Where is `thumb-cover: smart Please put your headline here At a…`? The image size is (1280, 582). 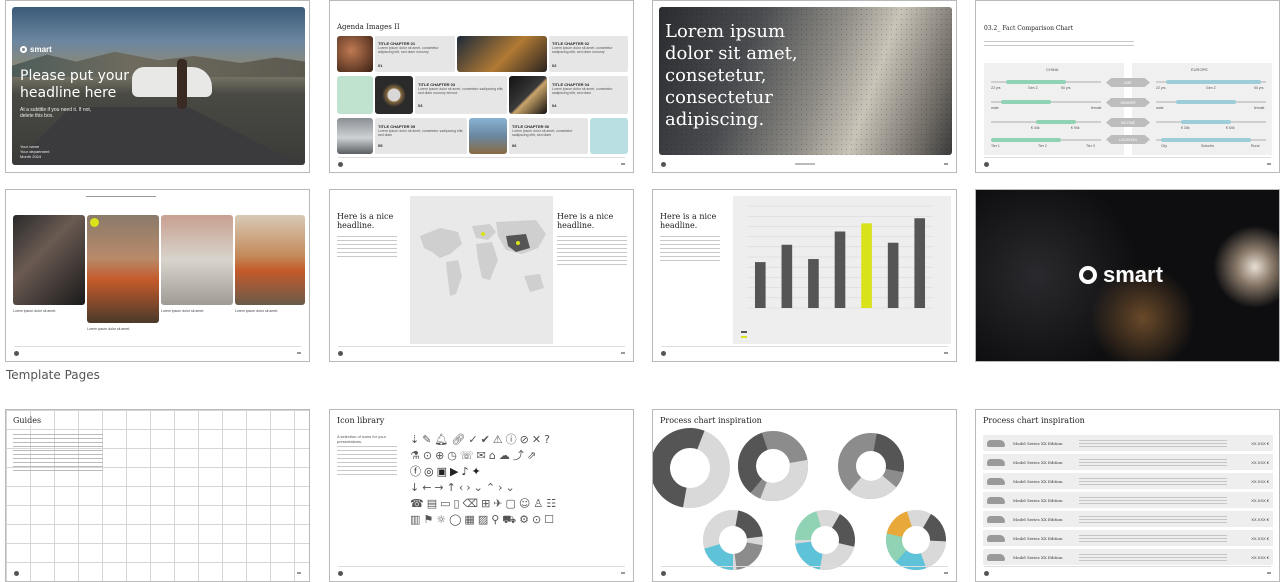 thumb-cover: smart Please put your headline here At a… is located at coordinates (157, 86).